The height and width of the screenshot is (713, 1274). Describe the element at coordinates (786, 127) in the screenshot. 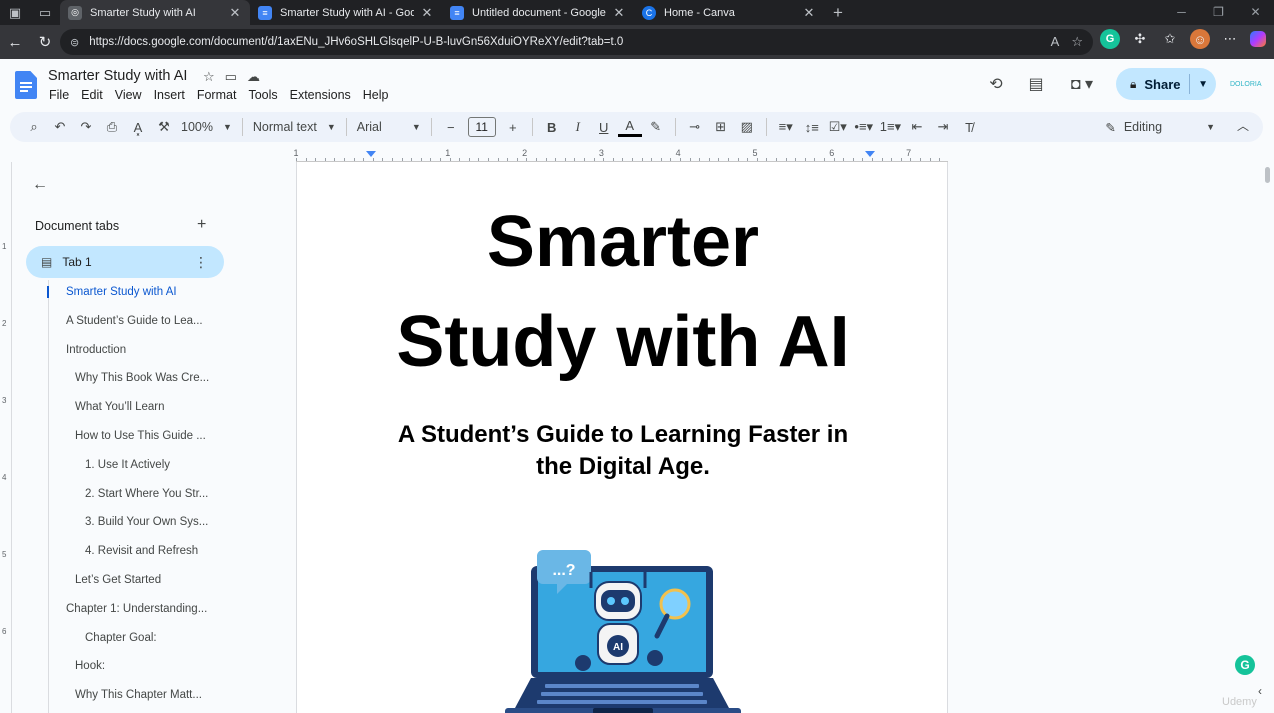

I see `align-icon: ≡▾` at that location.